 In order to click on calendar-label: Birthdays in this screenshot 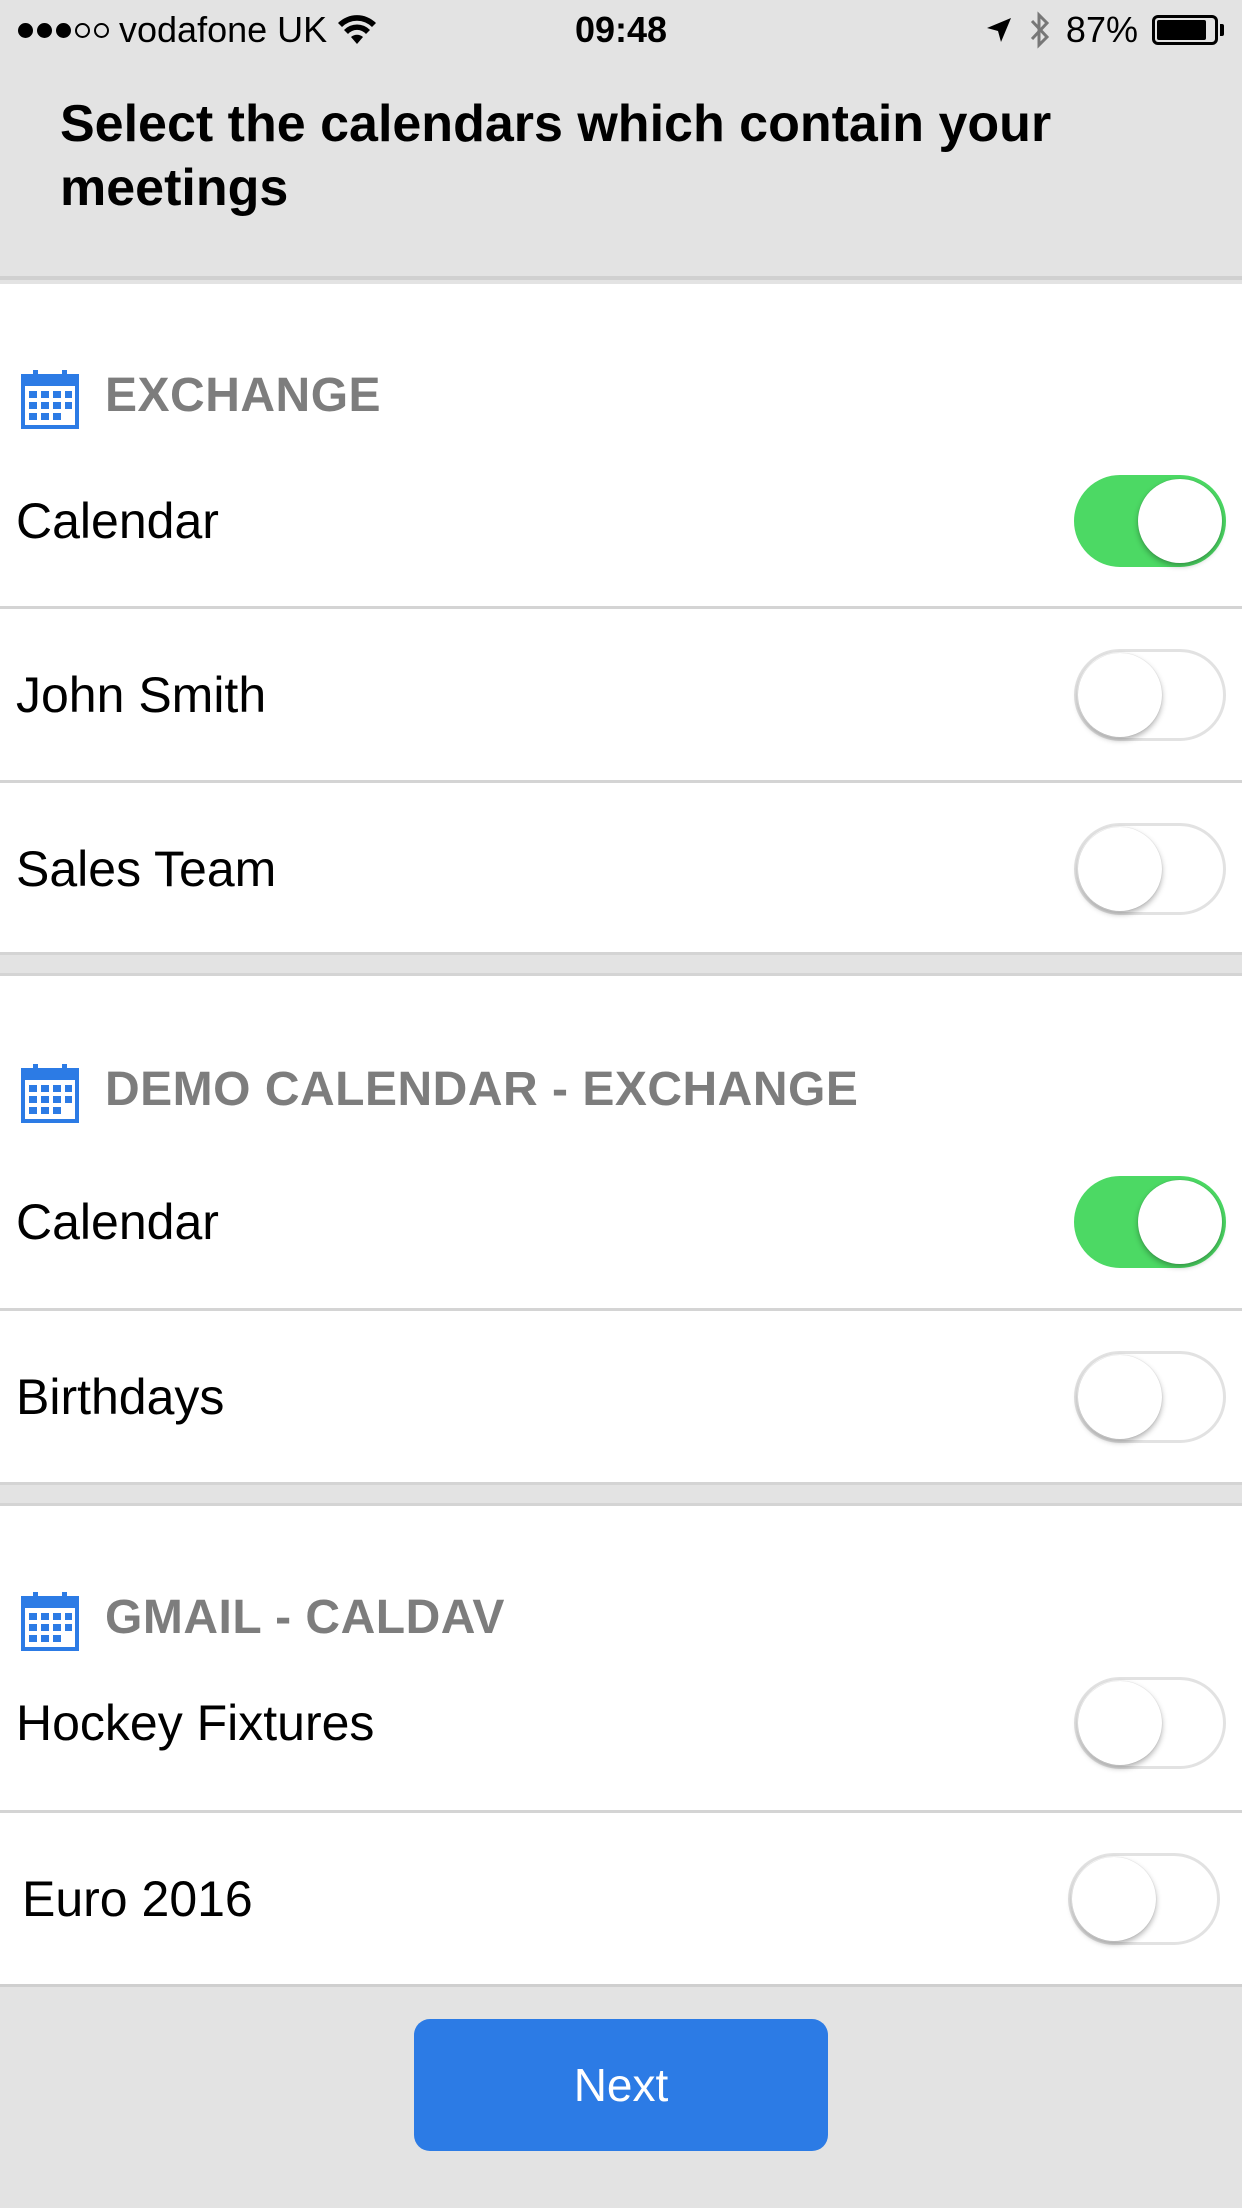, I will do `click(120, 1396)`.